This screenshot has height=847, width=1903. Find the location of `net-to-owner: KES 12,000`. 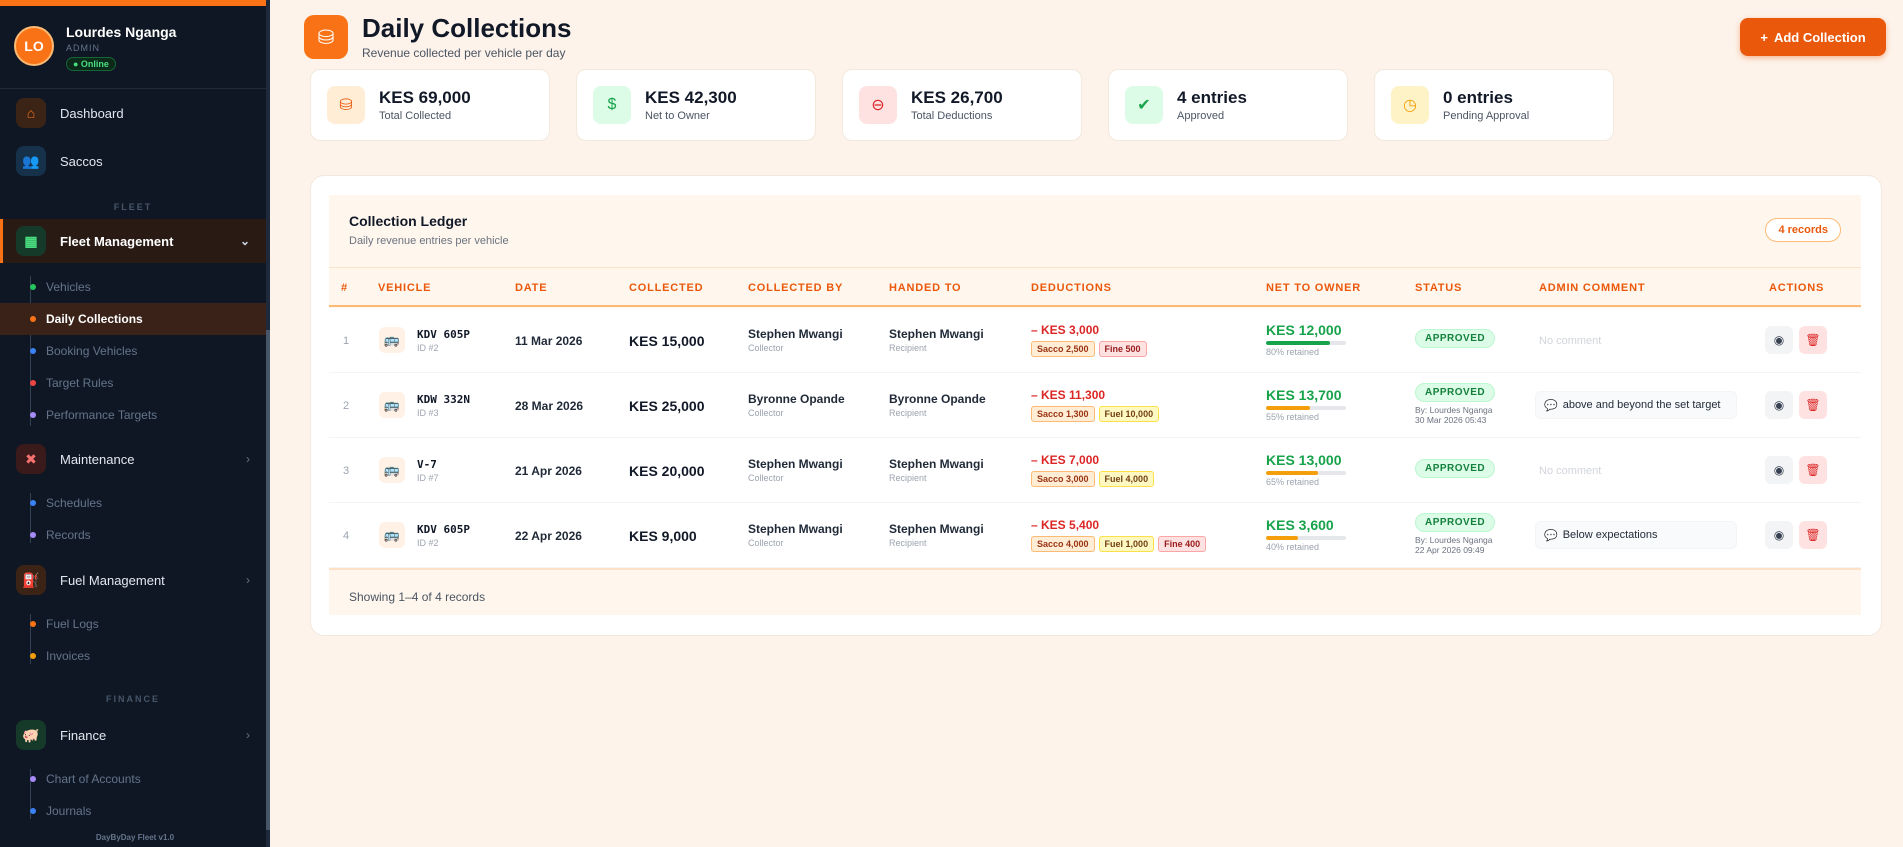

net-to-owner: KES 12,000 is located at coordinates (1304, 330).